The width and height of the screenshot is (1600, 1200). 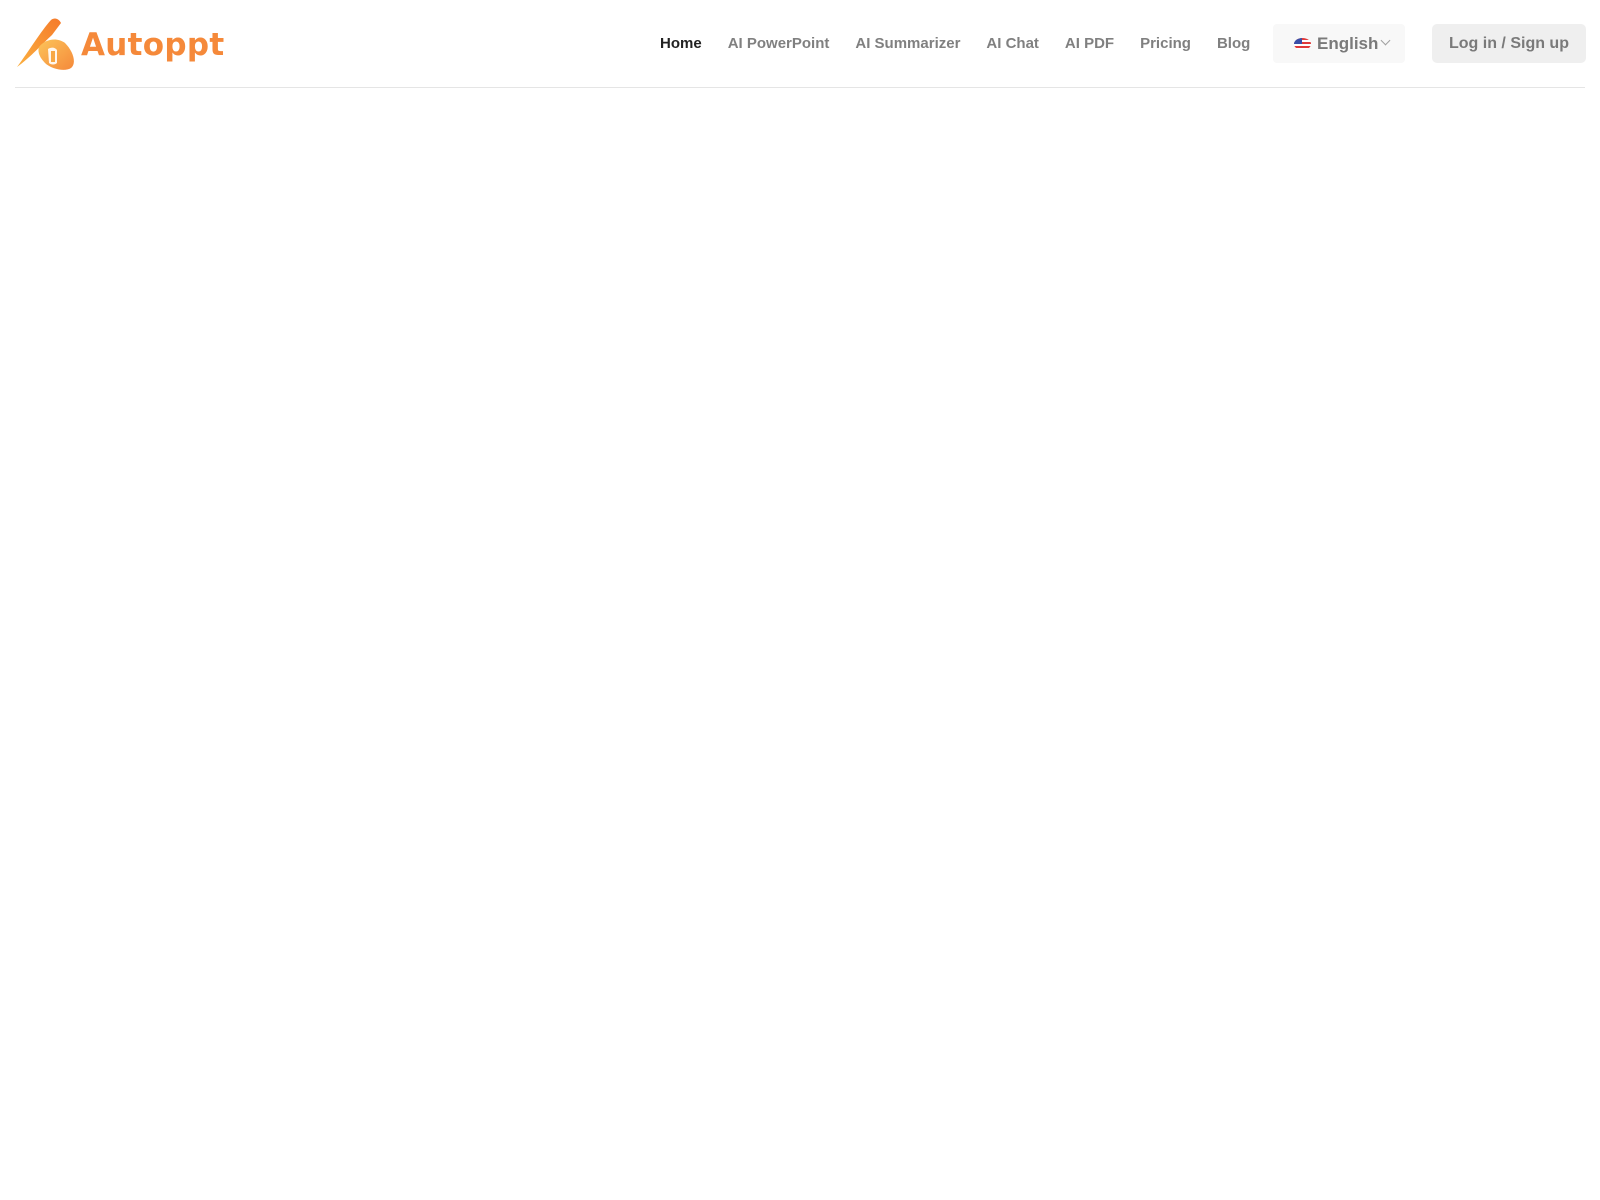 What do you see at coordinates (907, 44) in the screenshot?
I see `nav-item-ai-summarizer: AI Summarizer` at bounding box center [907, 44].